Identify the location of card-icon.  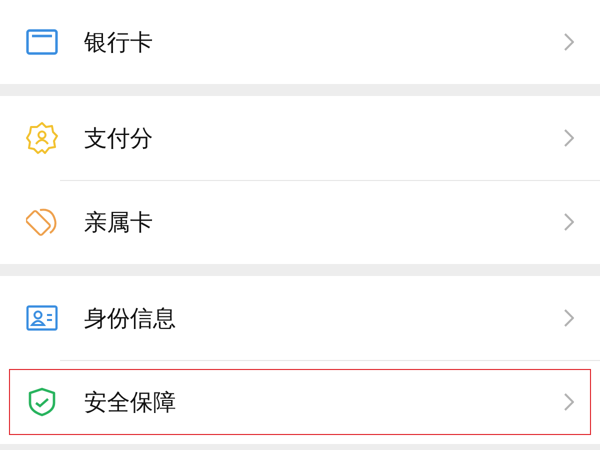
(42, 42).